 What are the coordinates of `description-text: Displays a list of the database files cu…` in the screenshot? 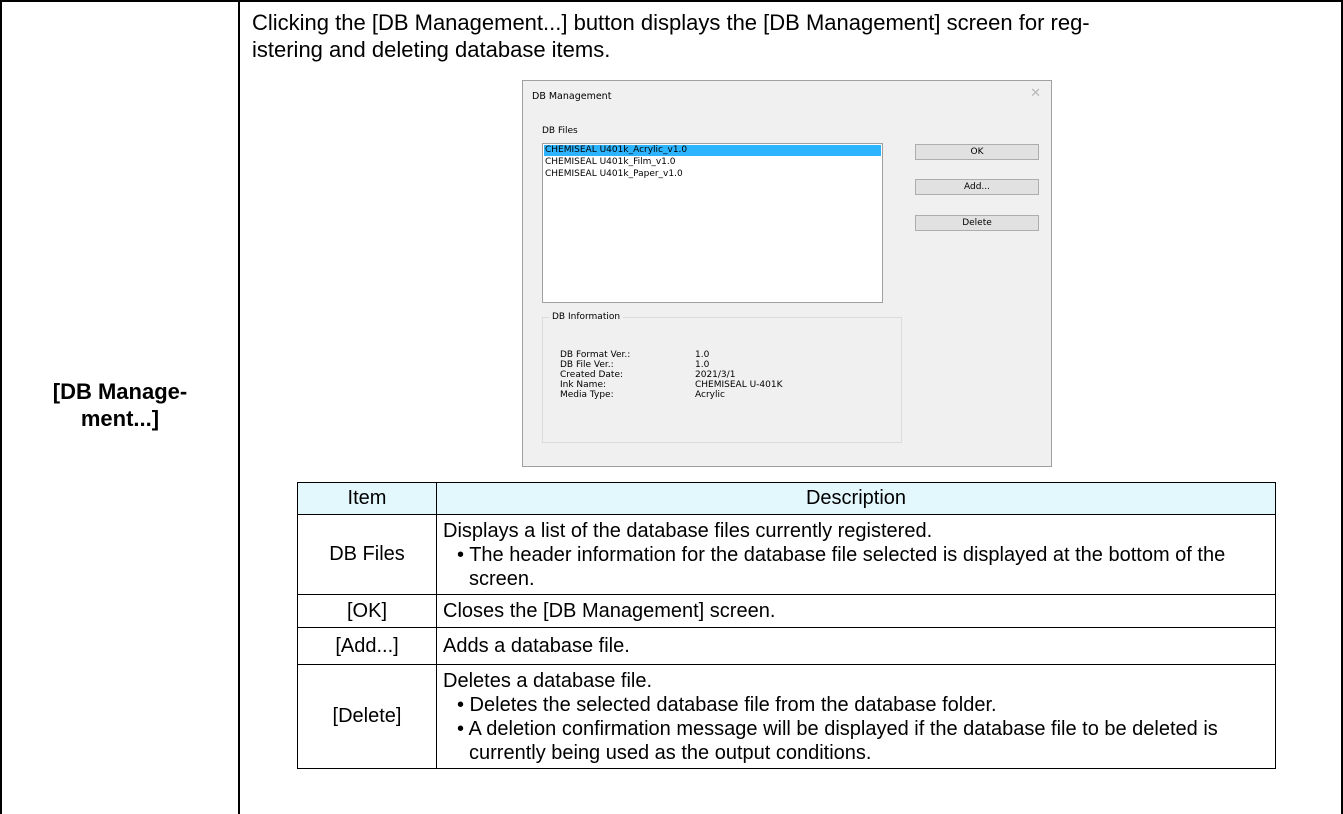 It's located at (688, 531).